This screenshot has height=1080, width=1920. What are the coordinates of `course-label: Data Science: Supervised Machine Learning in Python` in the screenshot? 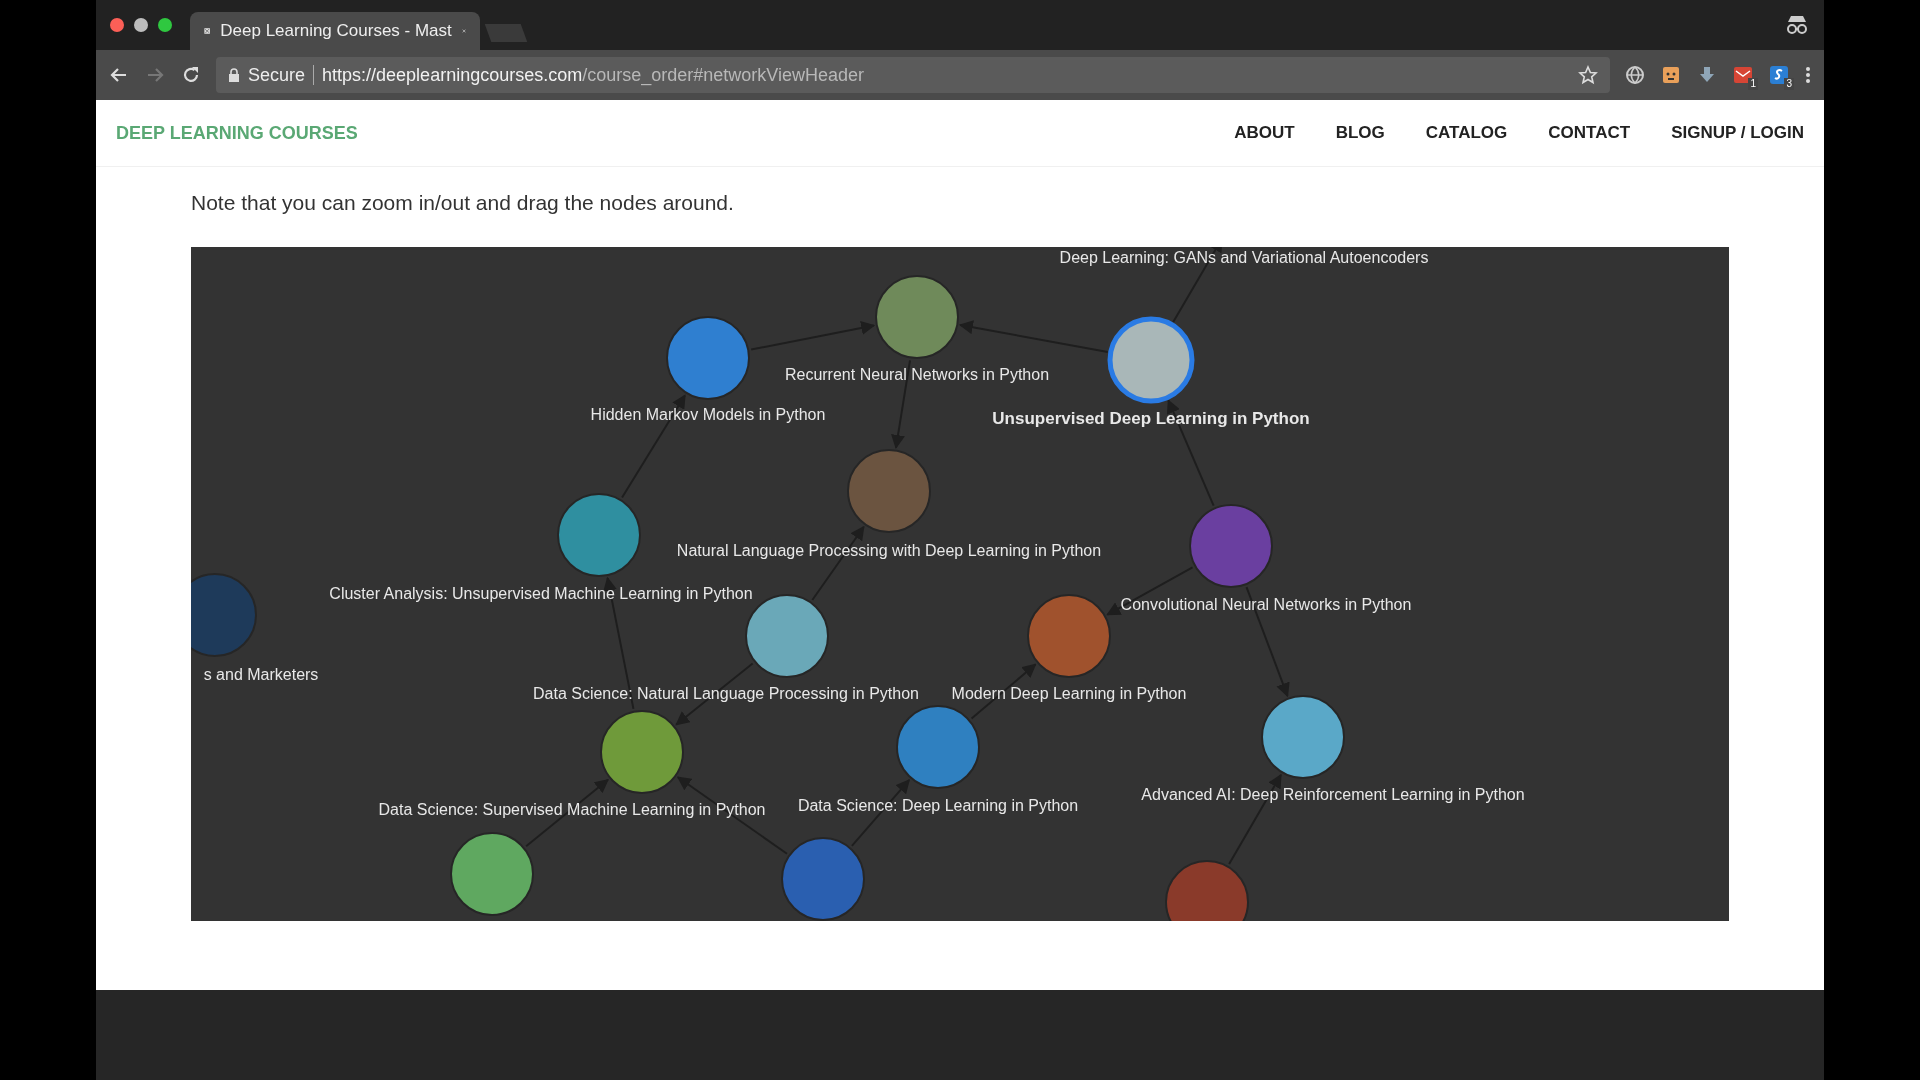 It's located at (572, 809).